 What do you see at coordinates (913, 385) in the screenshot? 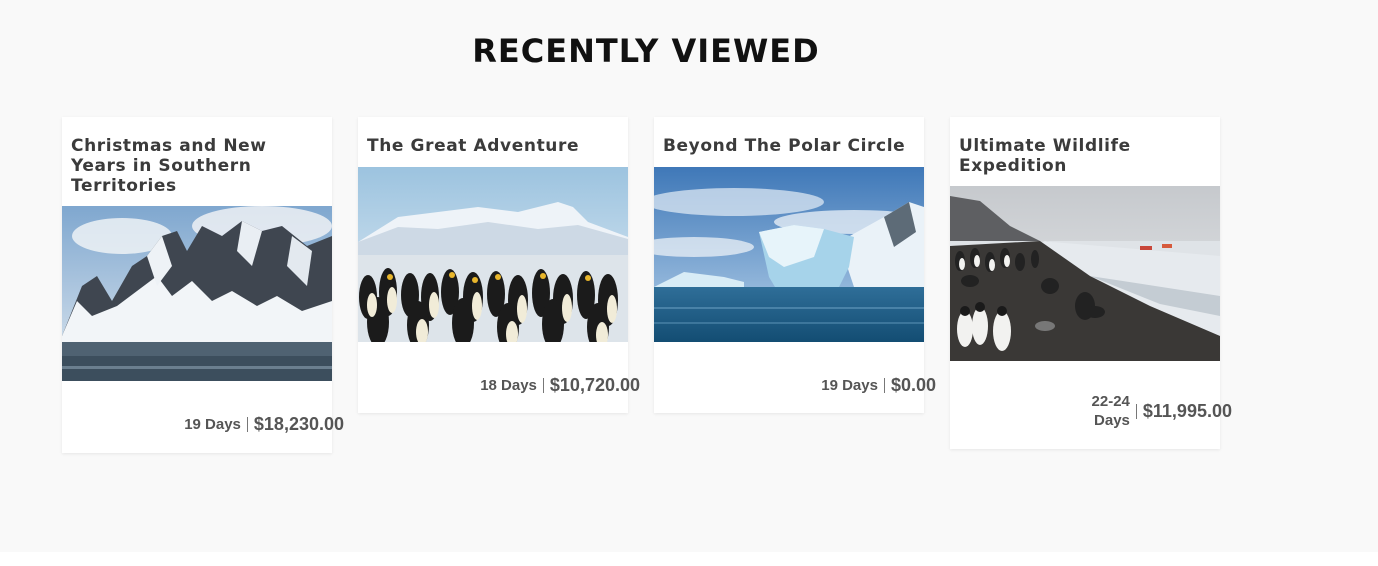
I see `tour-price: $0.00` at bounding box center [913, 385].